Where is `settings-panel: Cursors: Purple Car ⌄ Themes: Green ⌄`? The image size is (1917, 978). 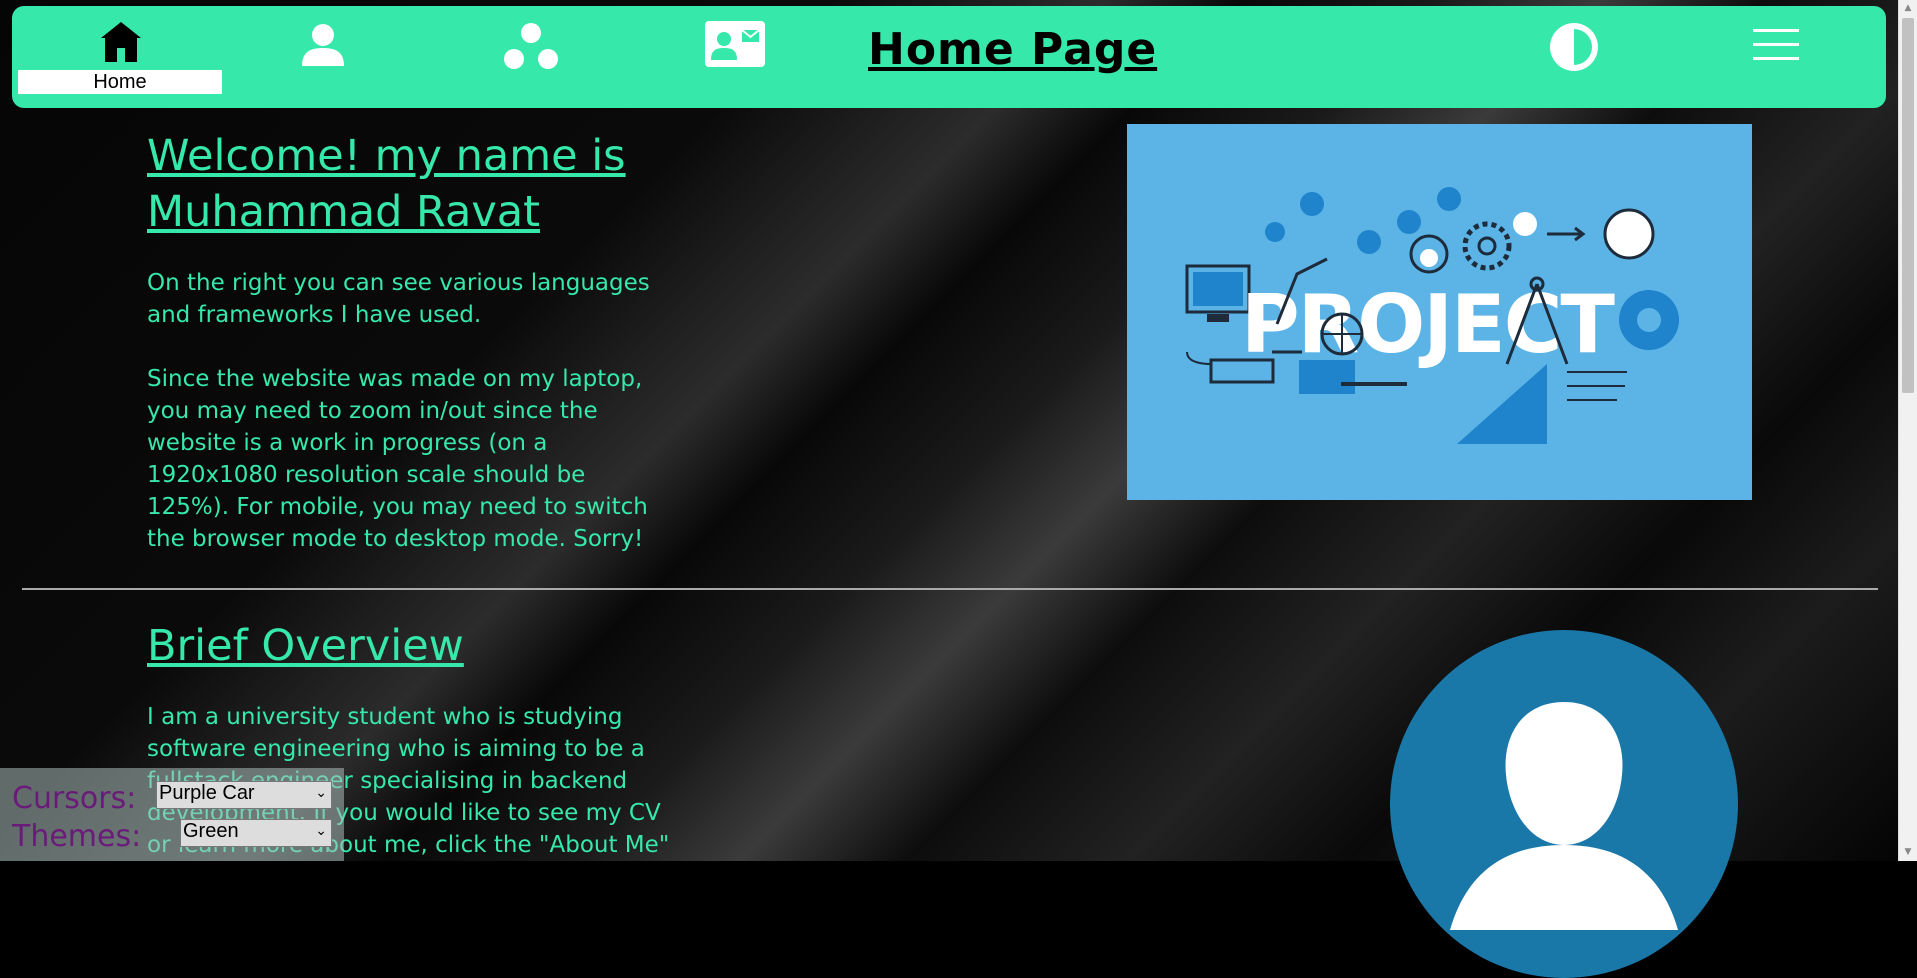 settings-panel: Cursors: Purple Car ⌄ Themes: Green ⌄ is located at coordinates (172, 814).